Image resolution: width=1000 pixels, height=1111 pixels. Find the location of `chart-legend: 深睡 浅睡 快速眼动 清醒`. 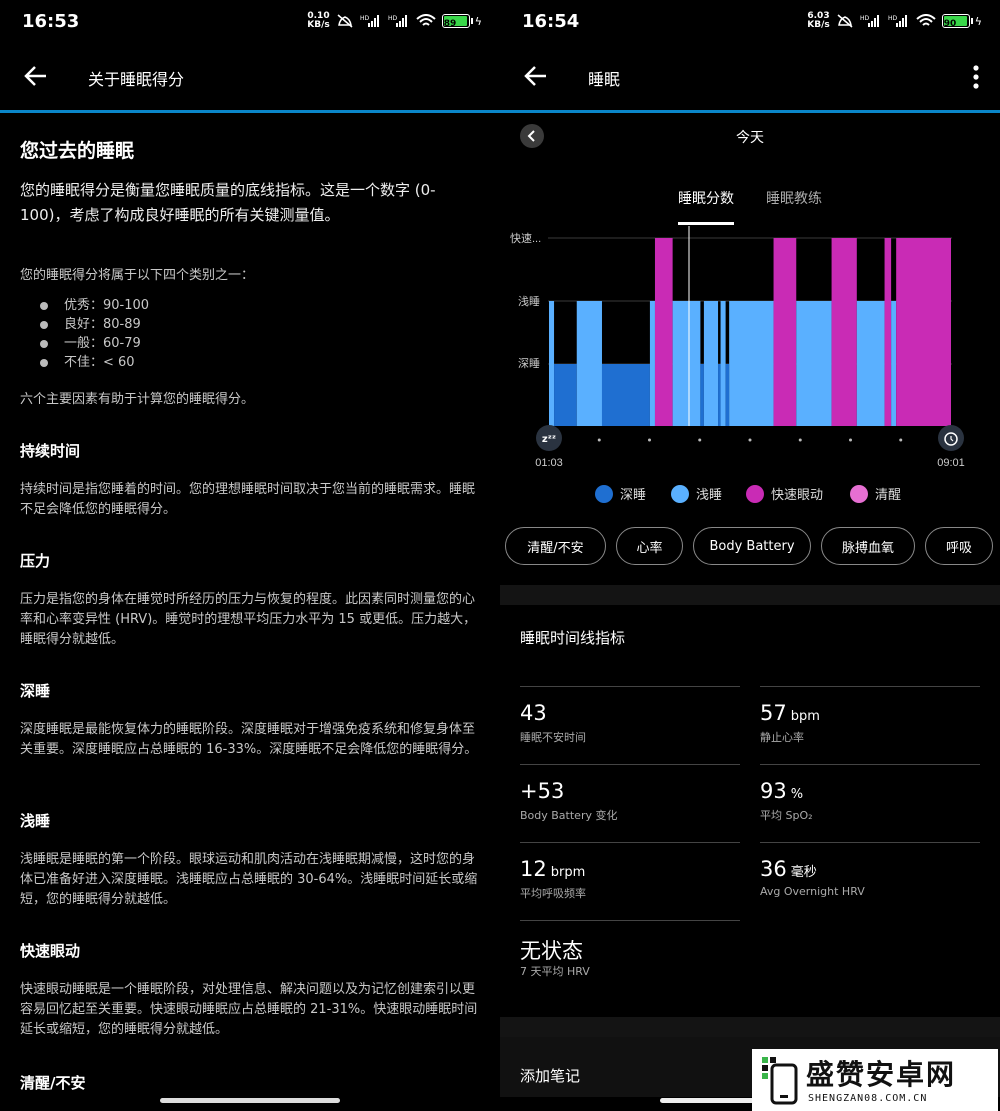

chart-legend: 深睡 浅睡 快速眼动 清醒 is located at coordinates (750, 495).